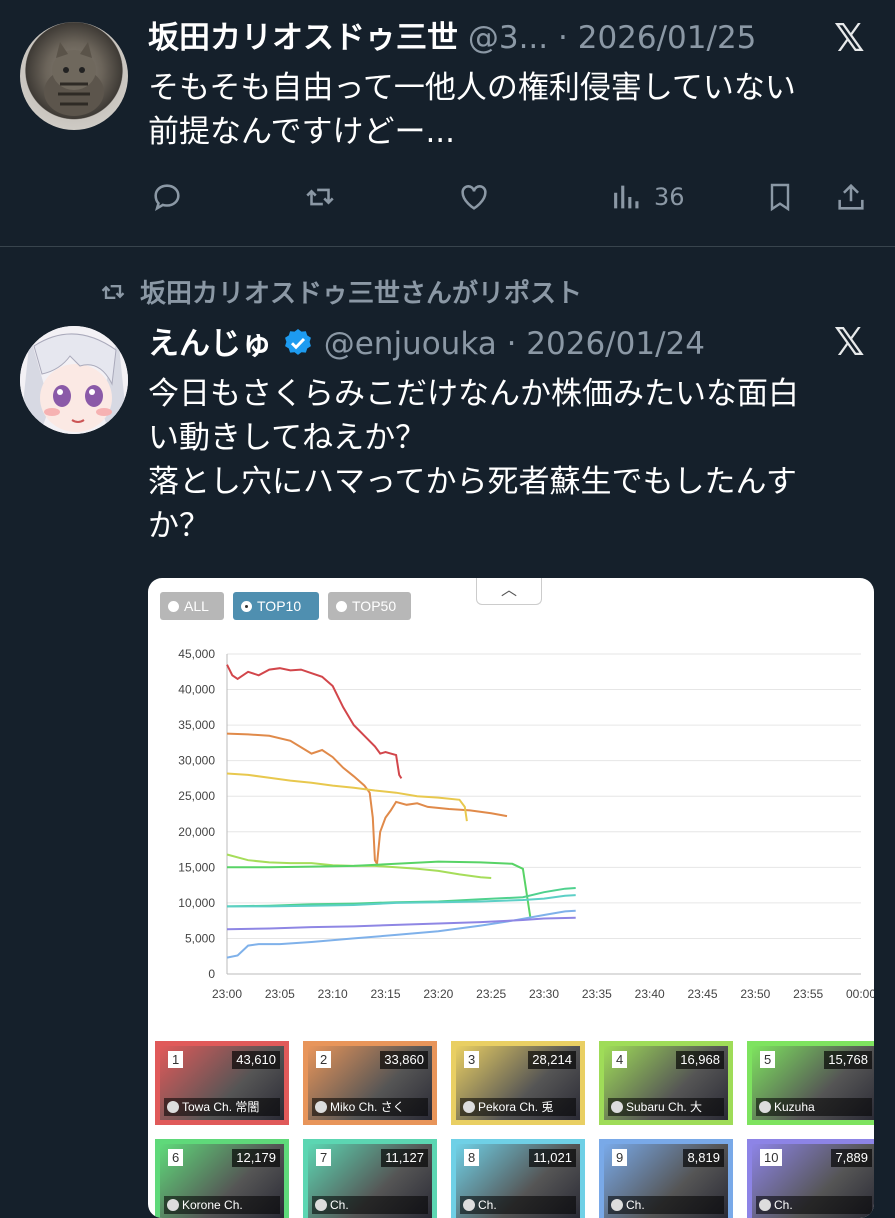 This screenshot has height=1218, width=895. What do you see at coordinates (222, 1178) in the screenshot?
I see `ranking-tile: 6 12,179 Korone Ch.` at bounding box center [222, 1178].